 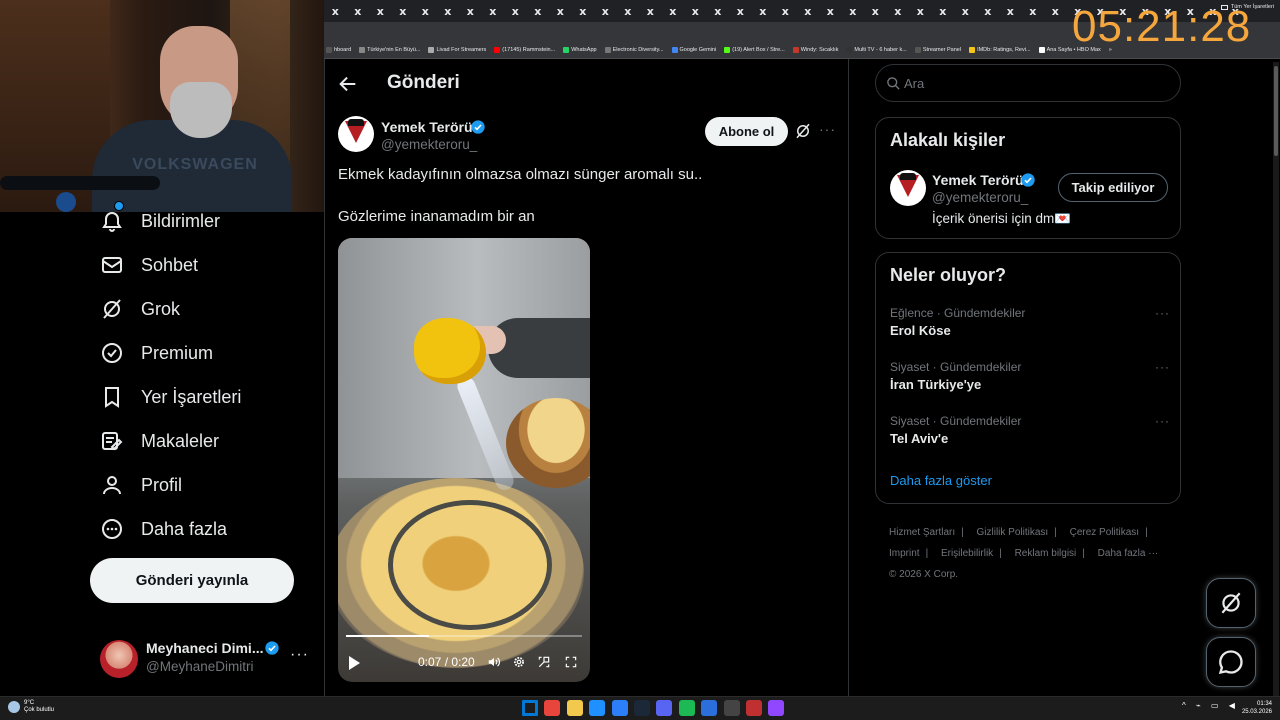 I want to click on grok-icon, so click(x=803, y=131).